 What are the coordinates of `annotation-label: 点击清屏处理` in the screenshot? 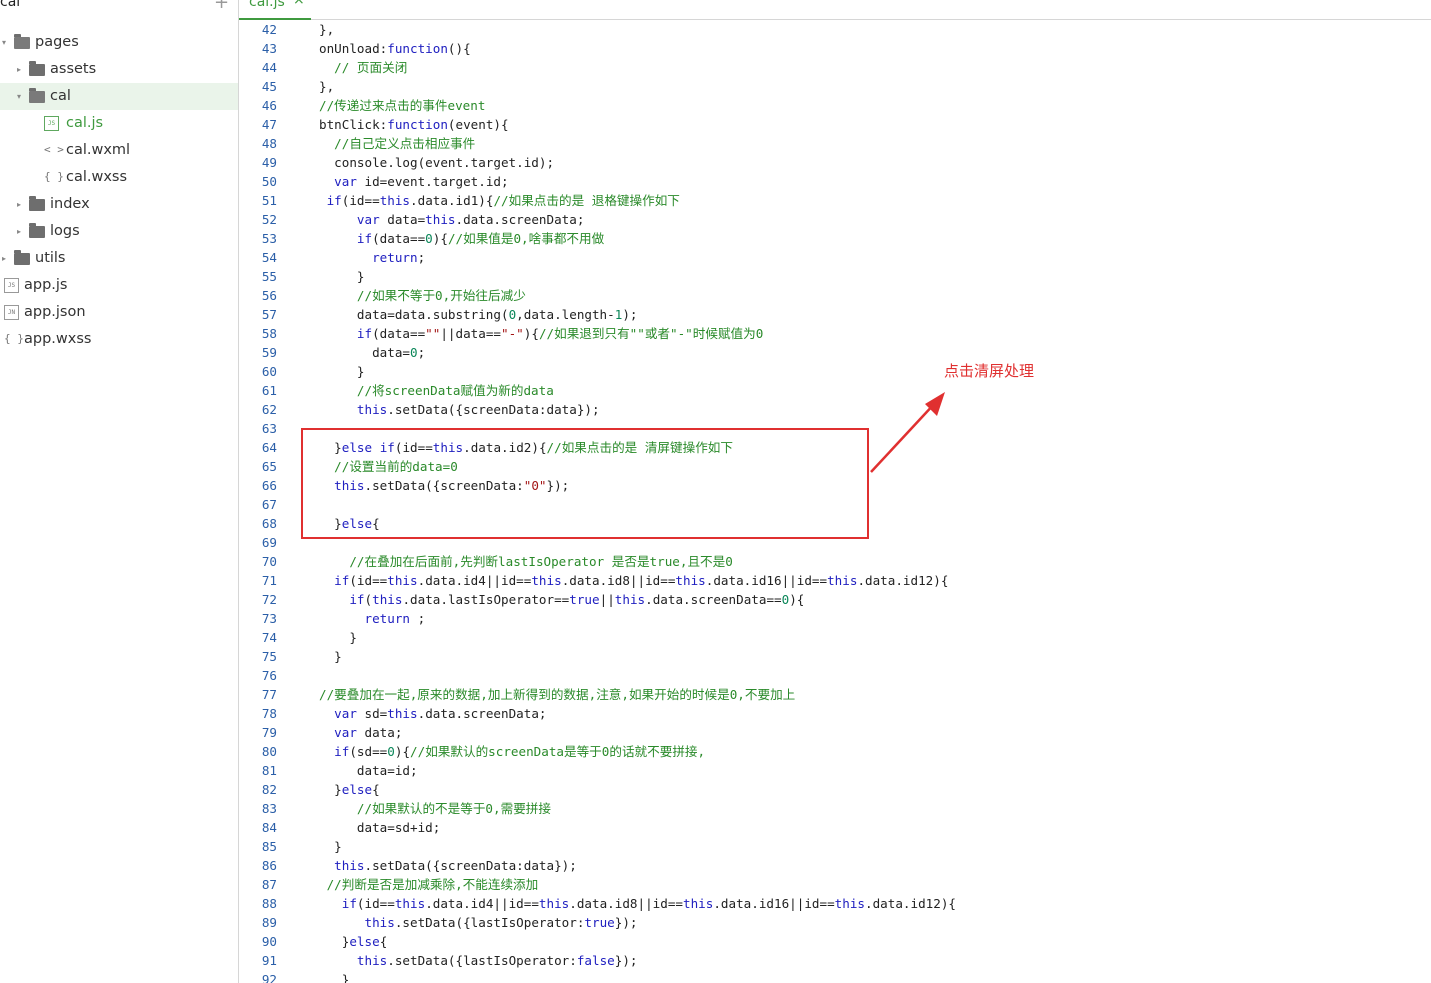 It's located at (989, 371).